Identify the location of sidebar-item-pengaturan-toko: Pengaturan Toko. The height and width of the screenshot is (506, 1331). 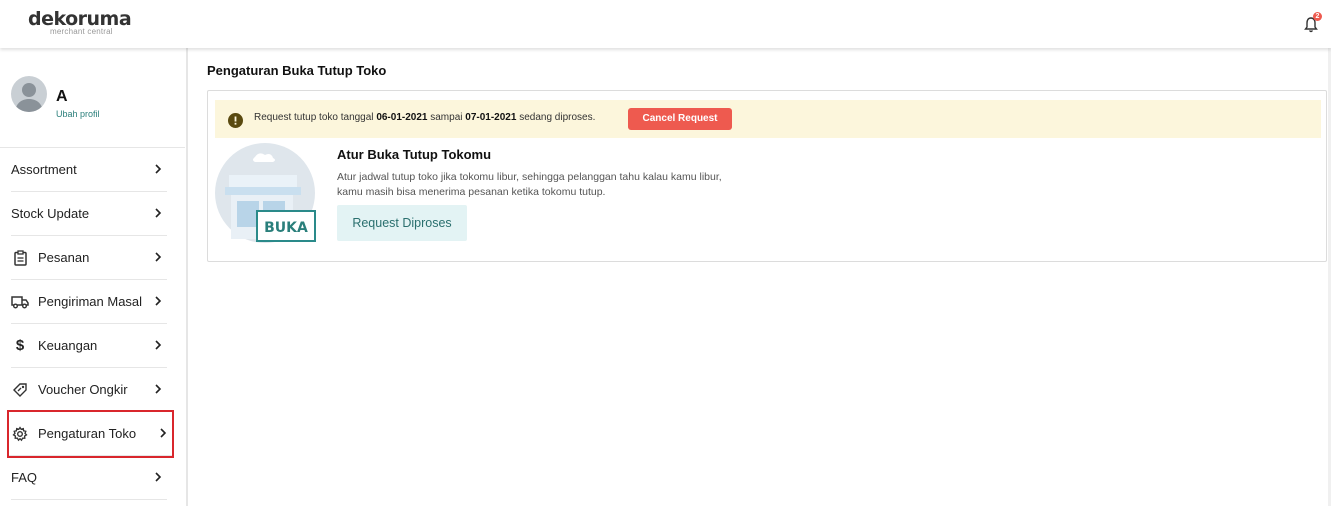
(90, 434).